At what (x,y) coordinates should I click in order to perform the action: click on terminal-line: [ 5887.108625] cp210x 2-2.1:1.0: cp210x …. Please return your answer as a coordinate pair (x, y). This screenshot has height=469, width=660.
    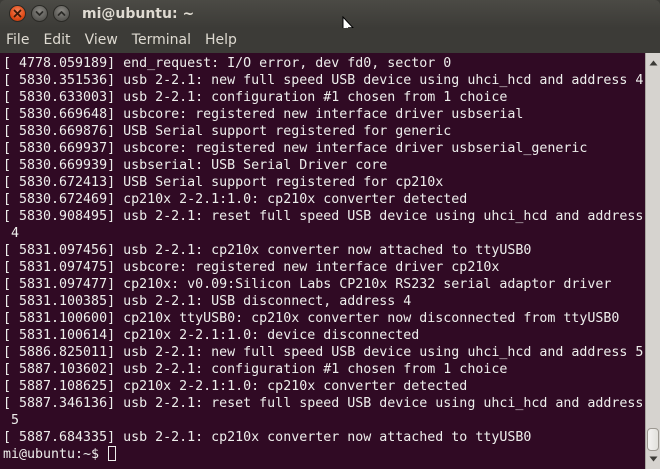
    Looking at the image, I should click on (235, 386).